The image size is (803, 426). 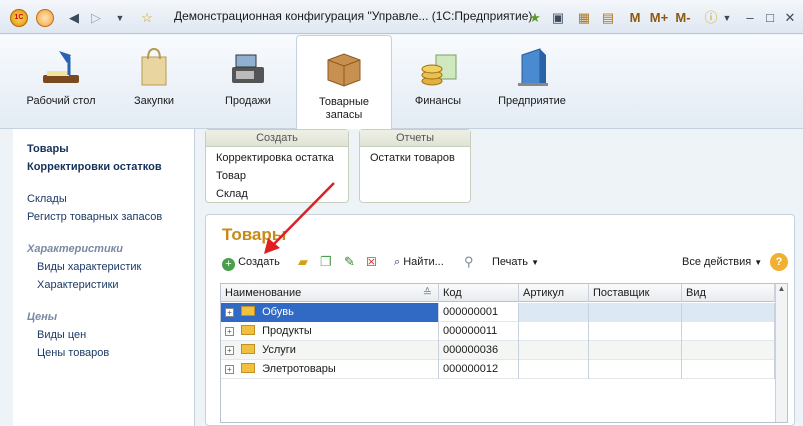 What do you see at coordinates (330, 312) in the screenshot?
I see `name-cell: + Обувь` at bounding box center [330, 312].